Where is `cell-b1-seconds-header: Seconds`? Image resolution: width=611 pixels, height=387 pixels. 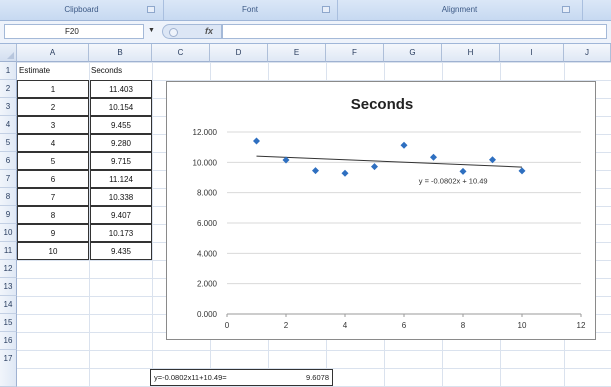
cell-b1-seconds-header: Seconds is located at coordinates (120, 71).